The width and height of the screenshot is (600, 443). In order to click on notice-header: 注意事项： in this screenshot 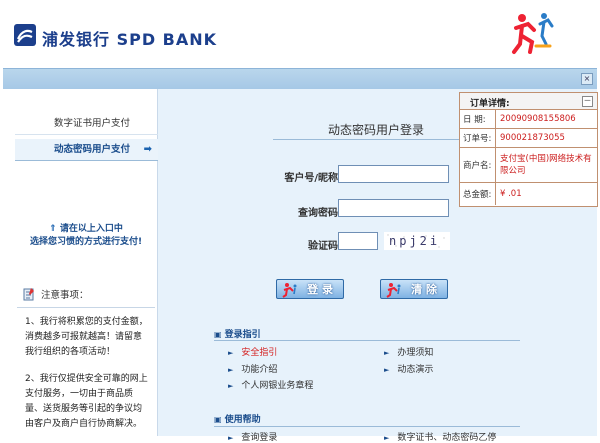, I will do `click(86, 296)`.